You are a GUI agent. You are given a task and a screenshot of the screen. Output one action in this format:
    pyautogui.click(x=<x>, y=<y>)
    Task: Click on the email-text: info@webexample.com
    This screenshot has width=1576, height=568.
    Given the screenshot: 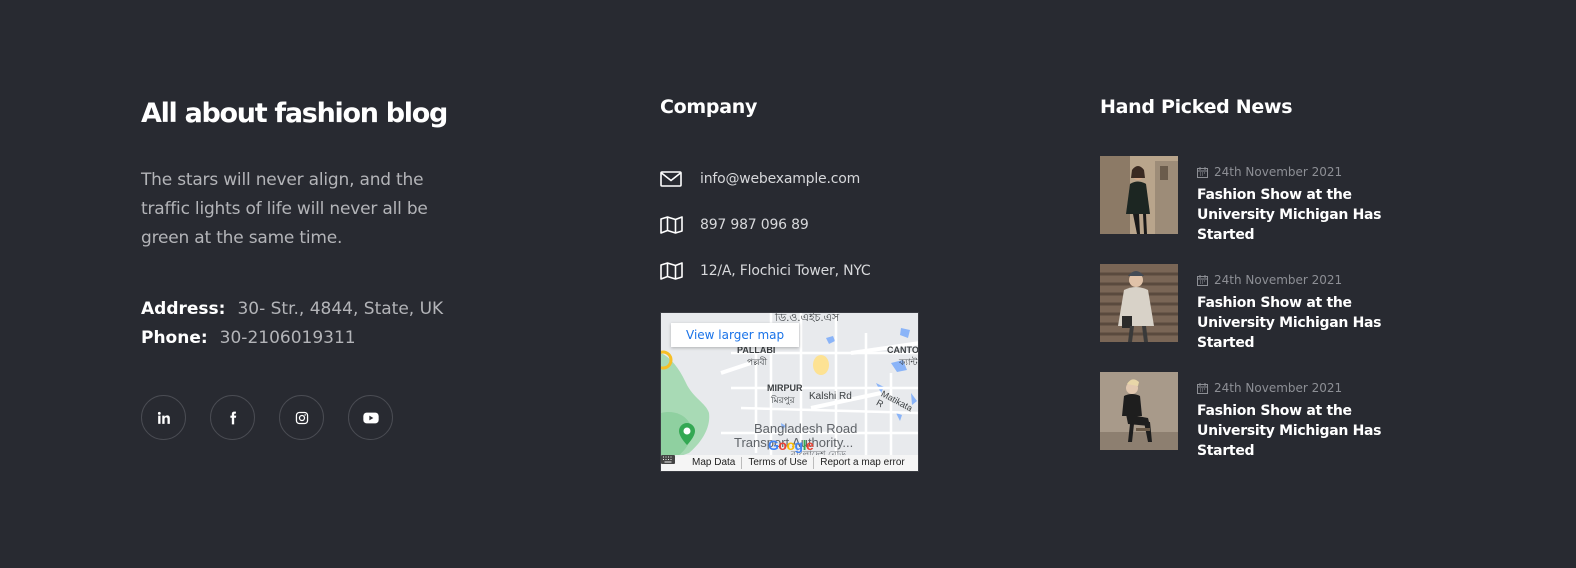 What is the action you would take?
    pyautogui.click(x=780, y=179)
    